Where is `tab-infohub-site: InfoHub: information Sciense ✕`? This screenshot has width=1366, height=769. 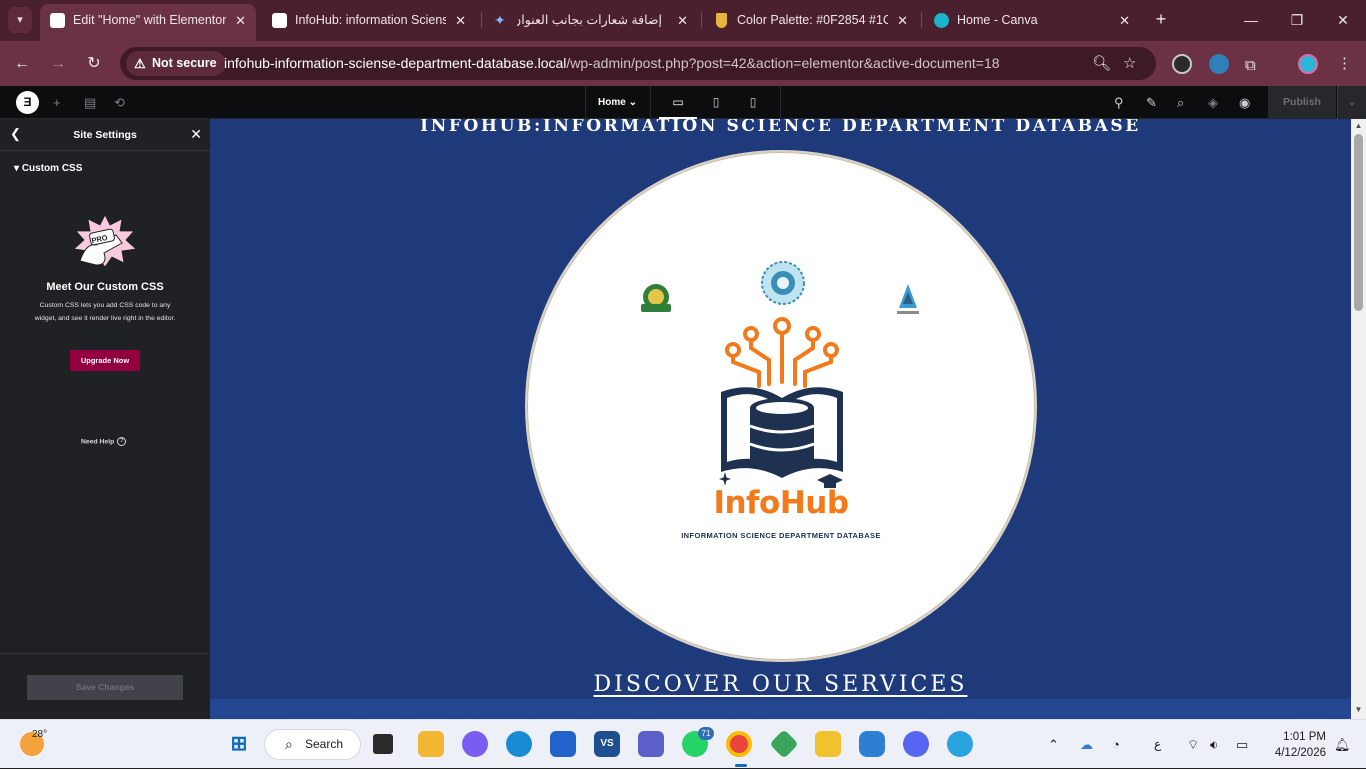 tab-infohub-site: InfoHub: information Sciense ✕ is located at coordinates (369, 20).